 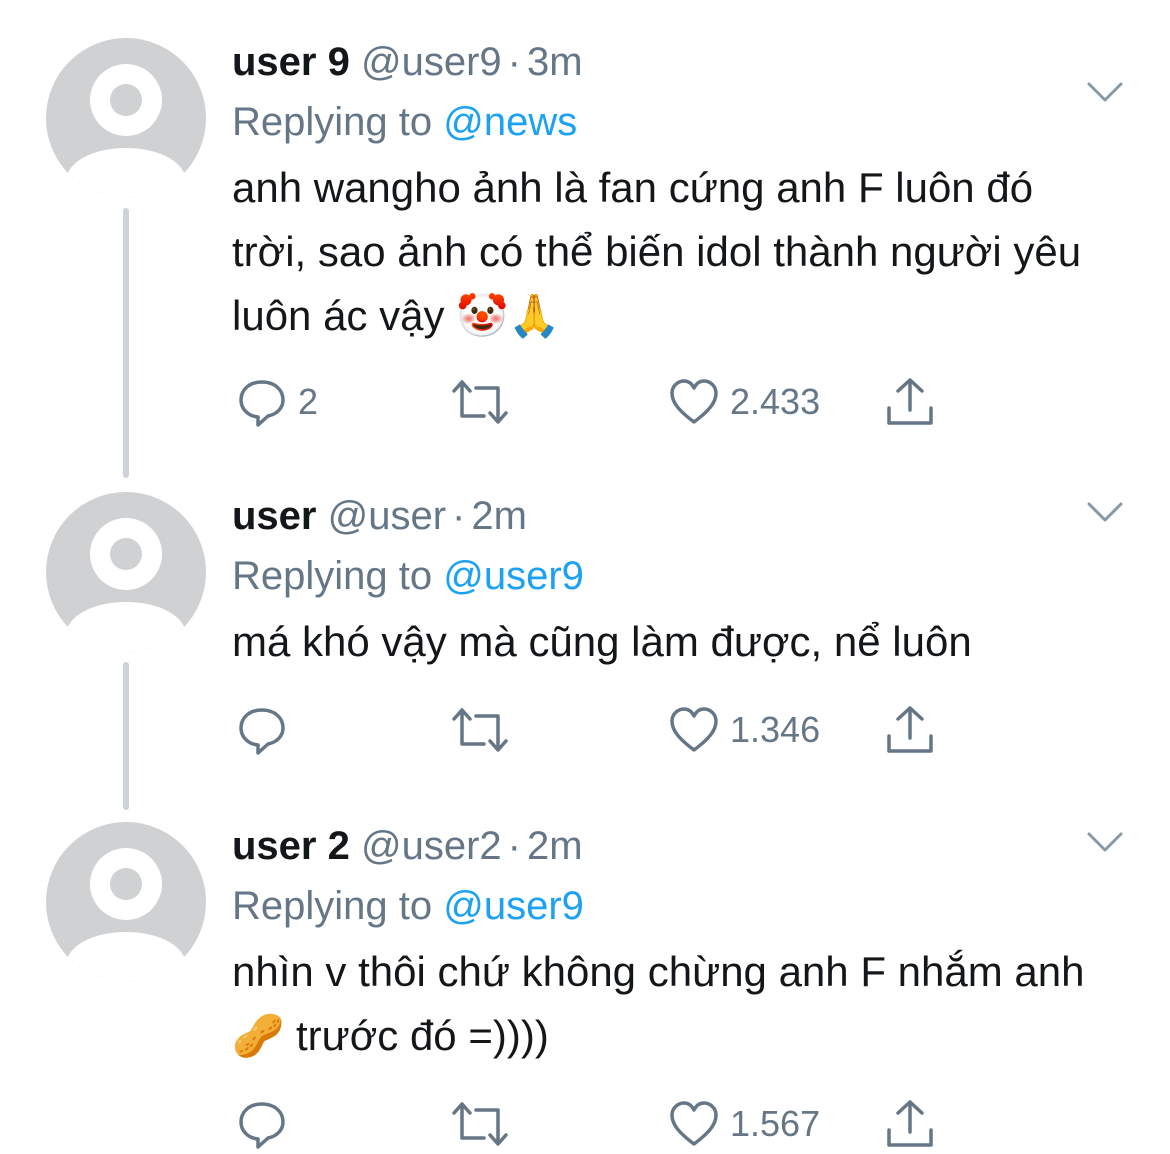 What do you see at coordinates (775, 401) in the screenshot?
I see `like-count: 2.433` at bounding box center [775, 401].